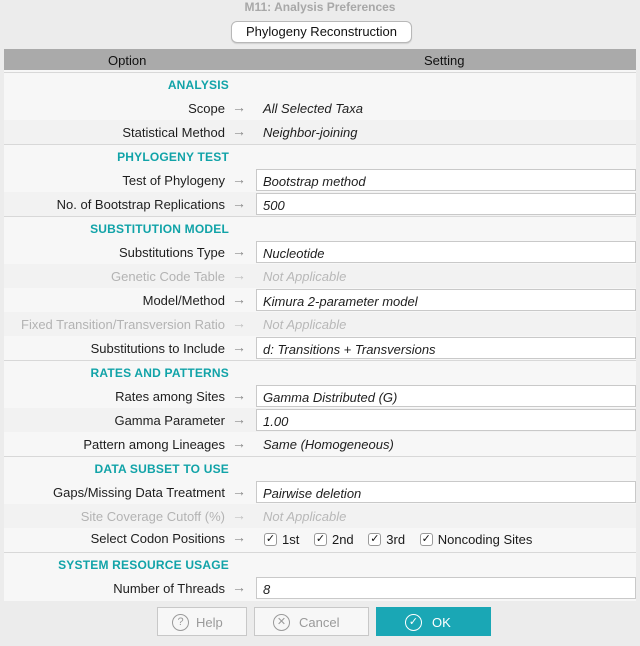 The image size is (640, 646). What do you see at coordinates (446, 396) in the screenshot?
I see `rates-among-sites-field: Gamma Distributed (G)` at bounding box center [446, 396].